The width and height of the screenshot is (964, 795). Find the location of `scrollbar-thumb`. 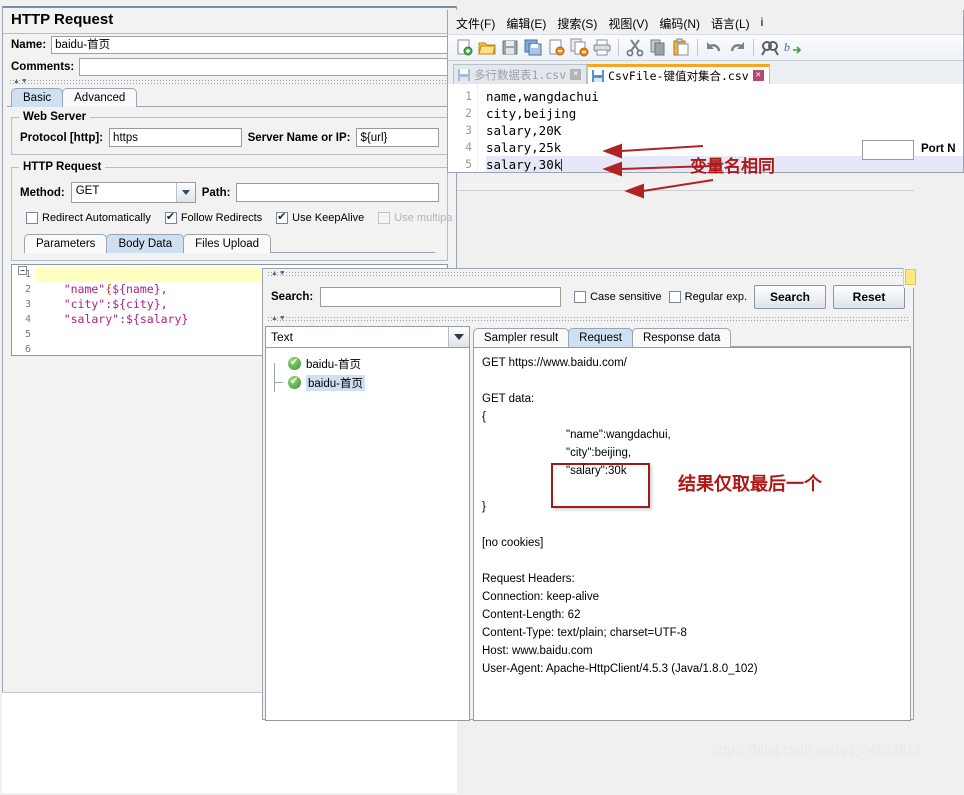

scrollbar-thumb is located at coordinates (910, 277).